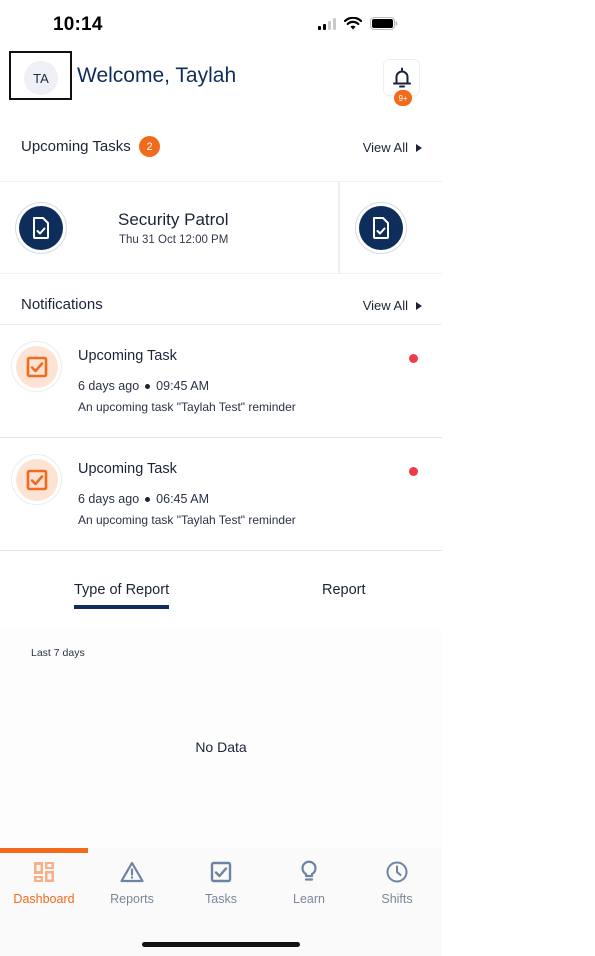 The width and height of the screenshot is (595, 956). Describe the element at coordinates (157, 75) in the screenshot. I see `welcome-title: Welcome, Taylah` at that location.